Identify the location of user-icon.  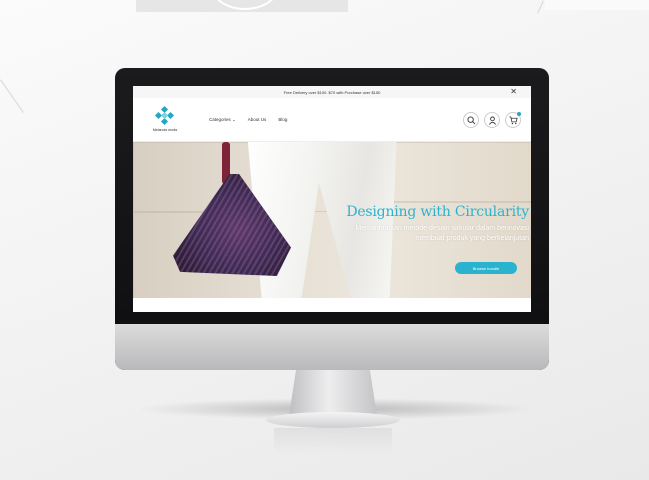
(492, 119).